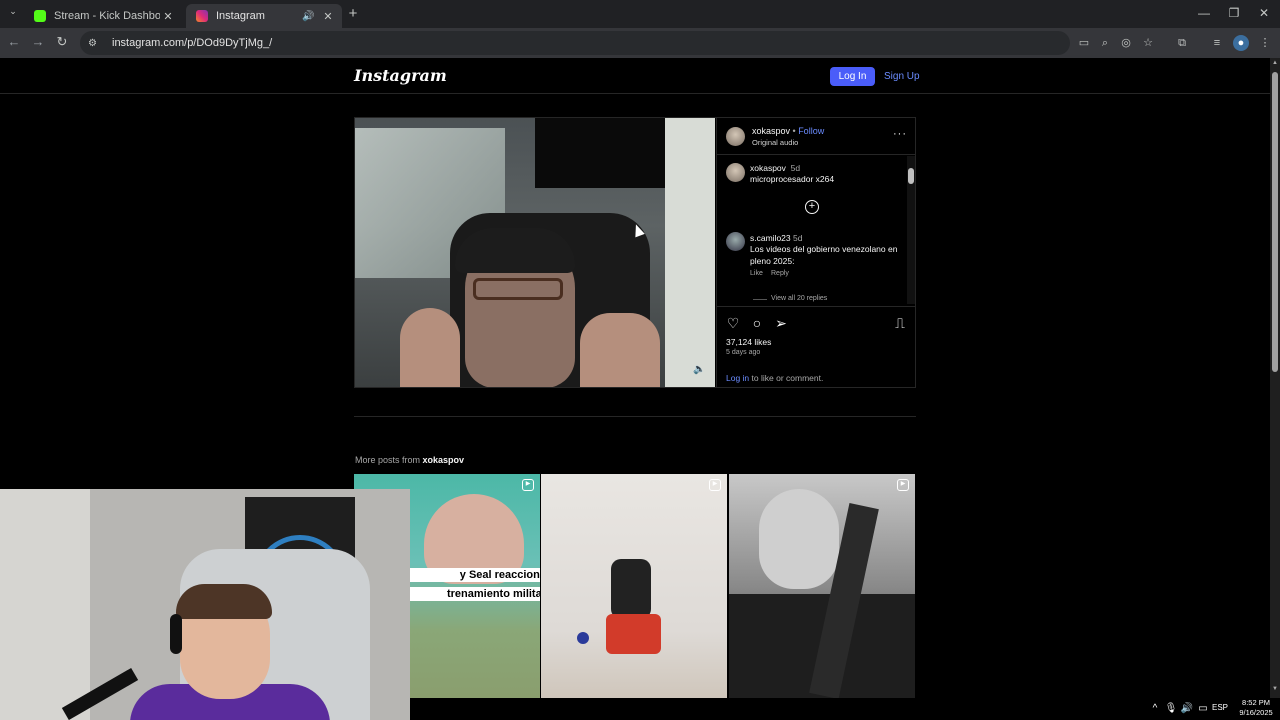  Describe the element at coordinates (811, 131) in the screenshot. I see `follow-button: Follow` at that location.